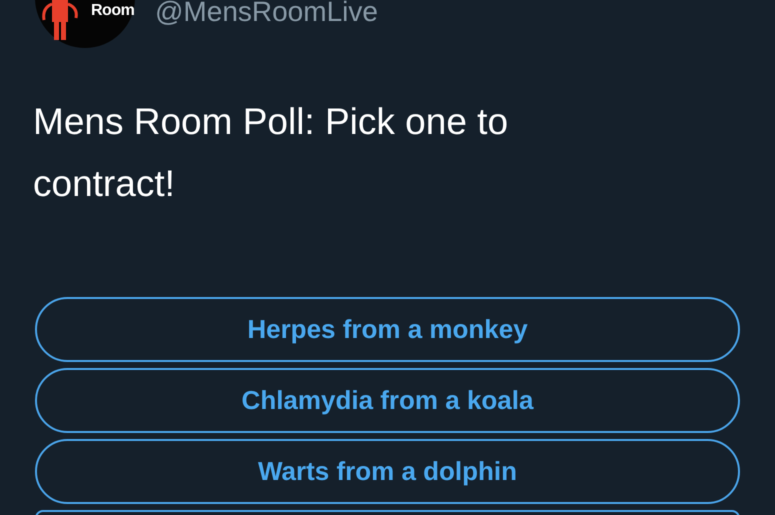  Describe the element at coordinates (387, 329) in the screenshot. I see `poll-option: Herpes from a monkey` at that location.